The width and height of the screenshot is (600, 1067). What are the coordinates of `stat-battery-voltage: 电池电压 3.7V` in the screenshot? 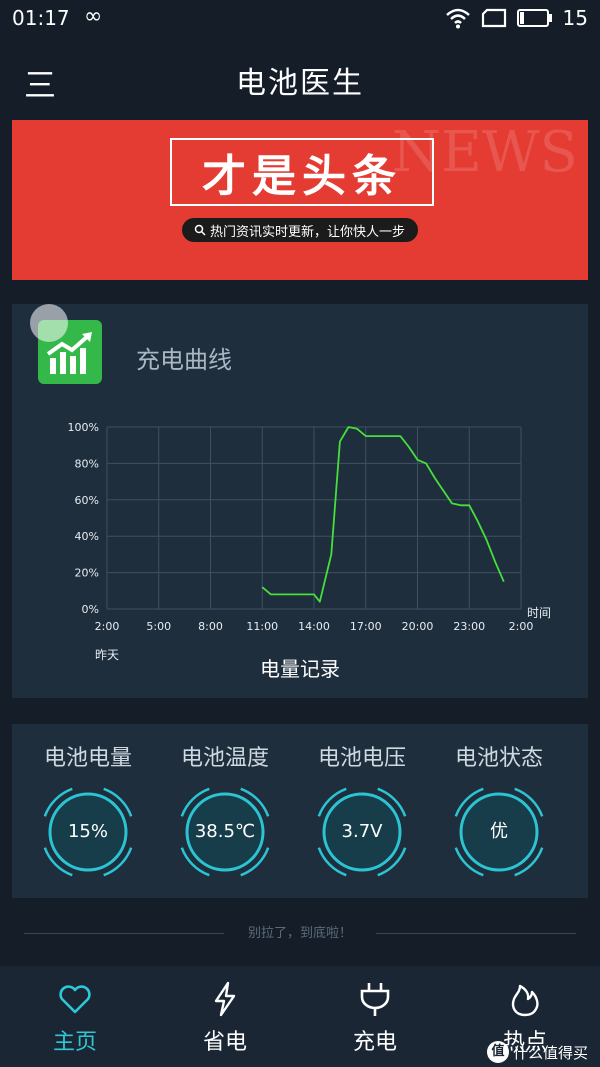 It's located at (362, 811).